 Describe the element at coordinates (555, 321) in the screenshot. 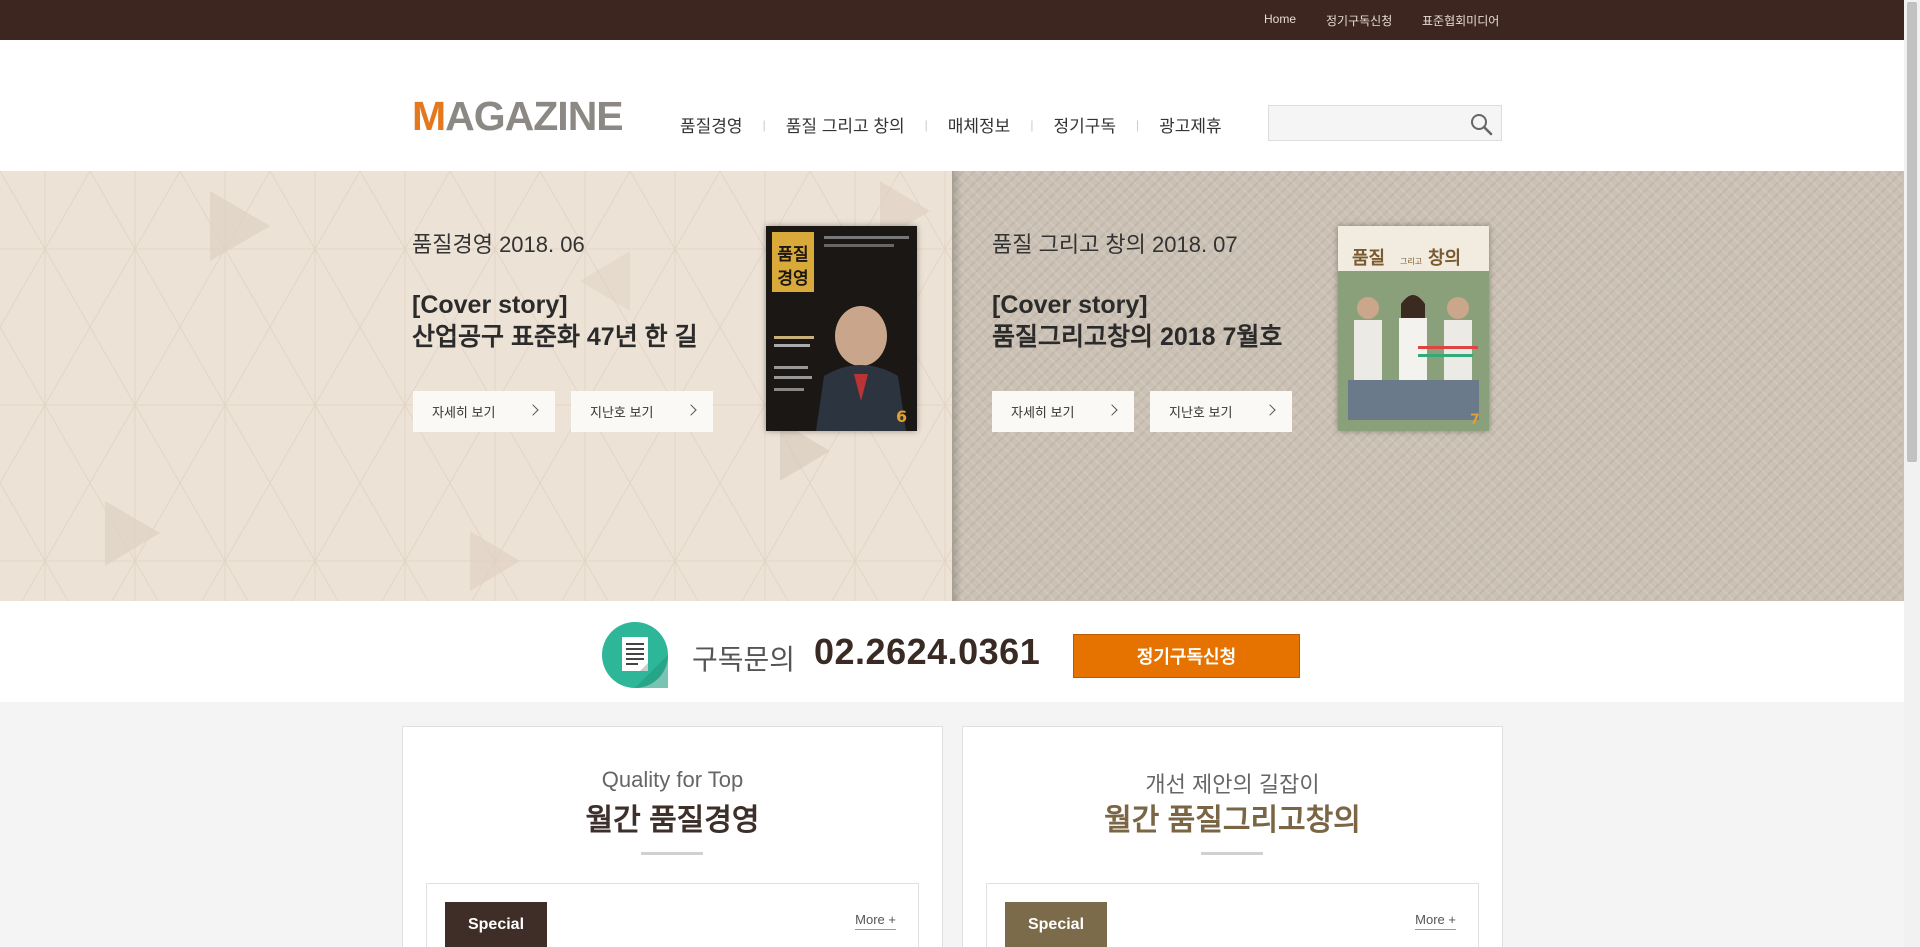

I see `cover-story-title: [Cover story] 산업공구 표준화 47년 한 길` at that location.